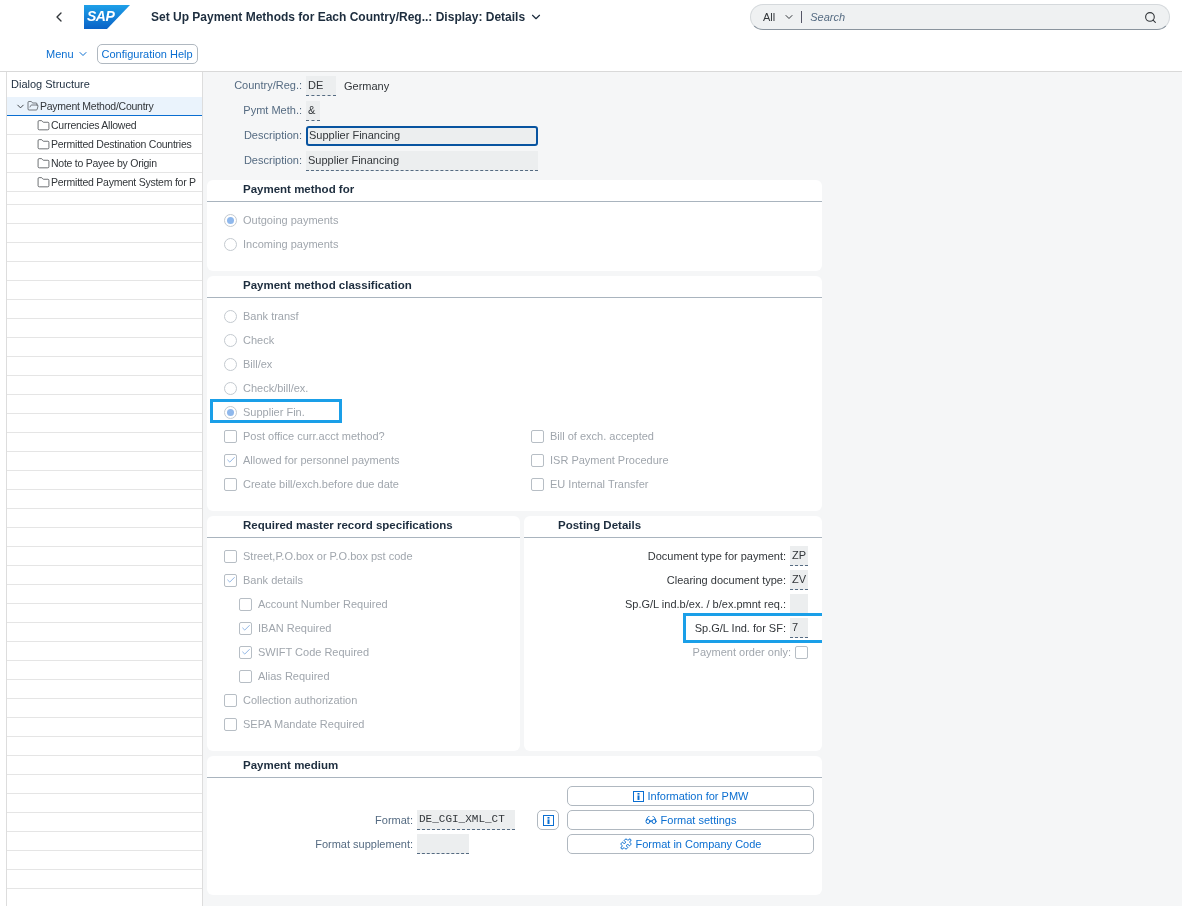 This screenshot has width=1182, height=906. What do you see at coordinates (314, 436) in the screenshot?
I see `option-label: Post office curr.acct method?` at bounding box center [314, 436].